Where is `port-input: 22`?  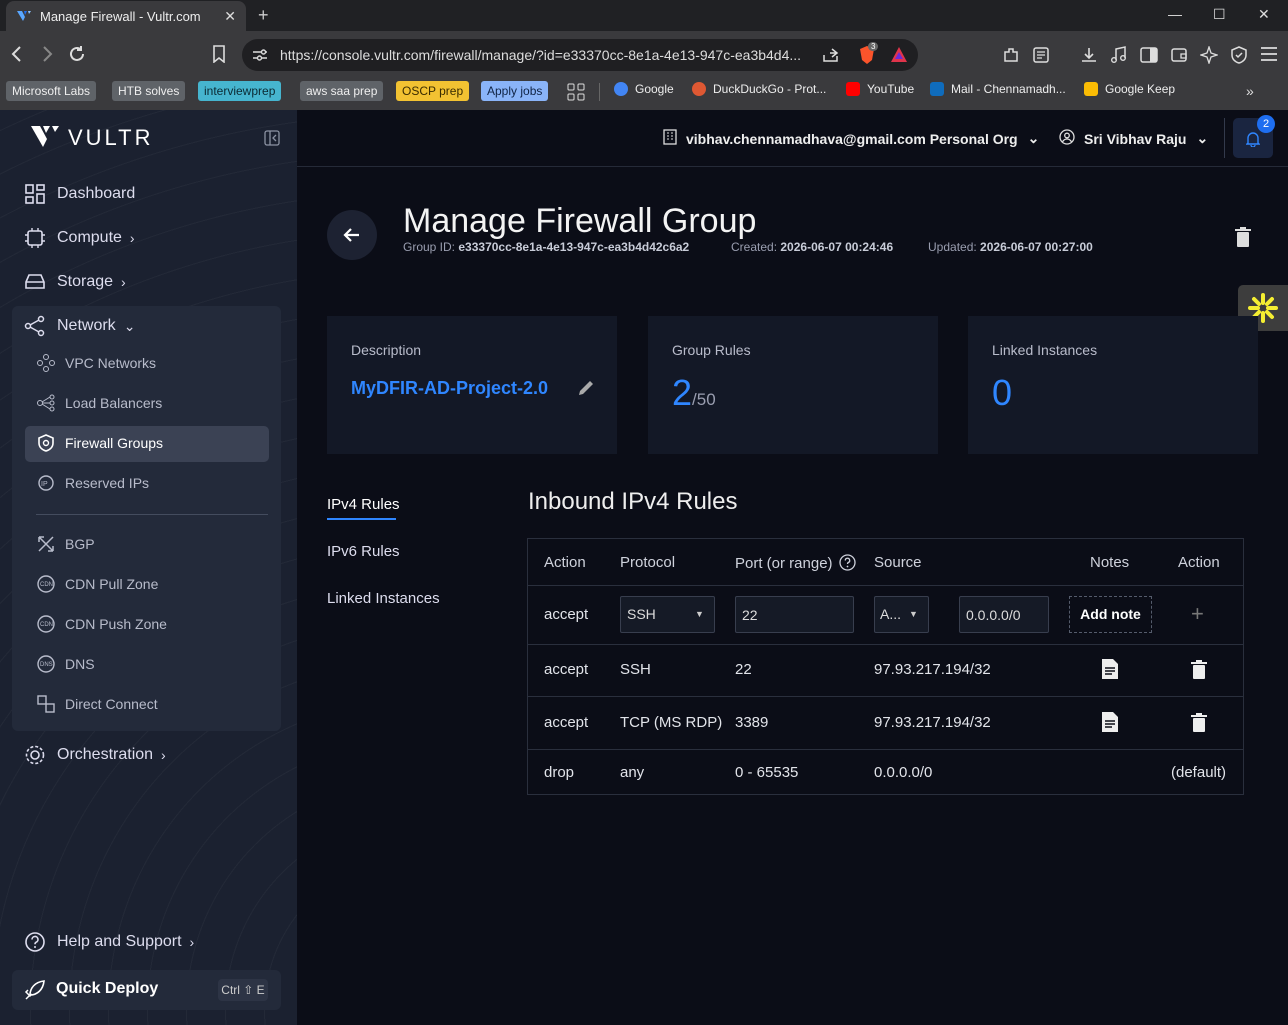
port-input: 22 is located at coordinates (794, 614).